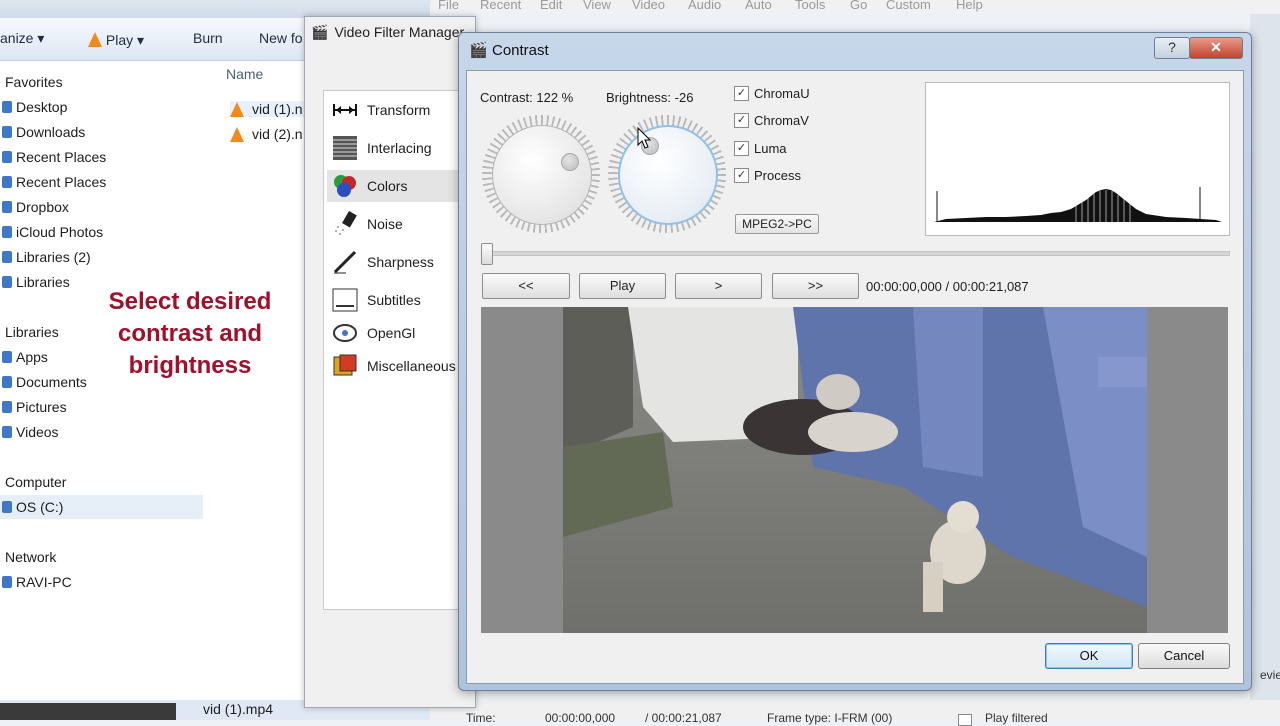 The image size is (1280, 726). What do you see at coordinates (32, 332) in the screenshot?
I see `libraries-header: Libraries` at bounding box center [32, 332].